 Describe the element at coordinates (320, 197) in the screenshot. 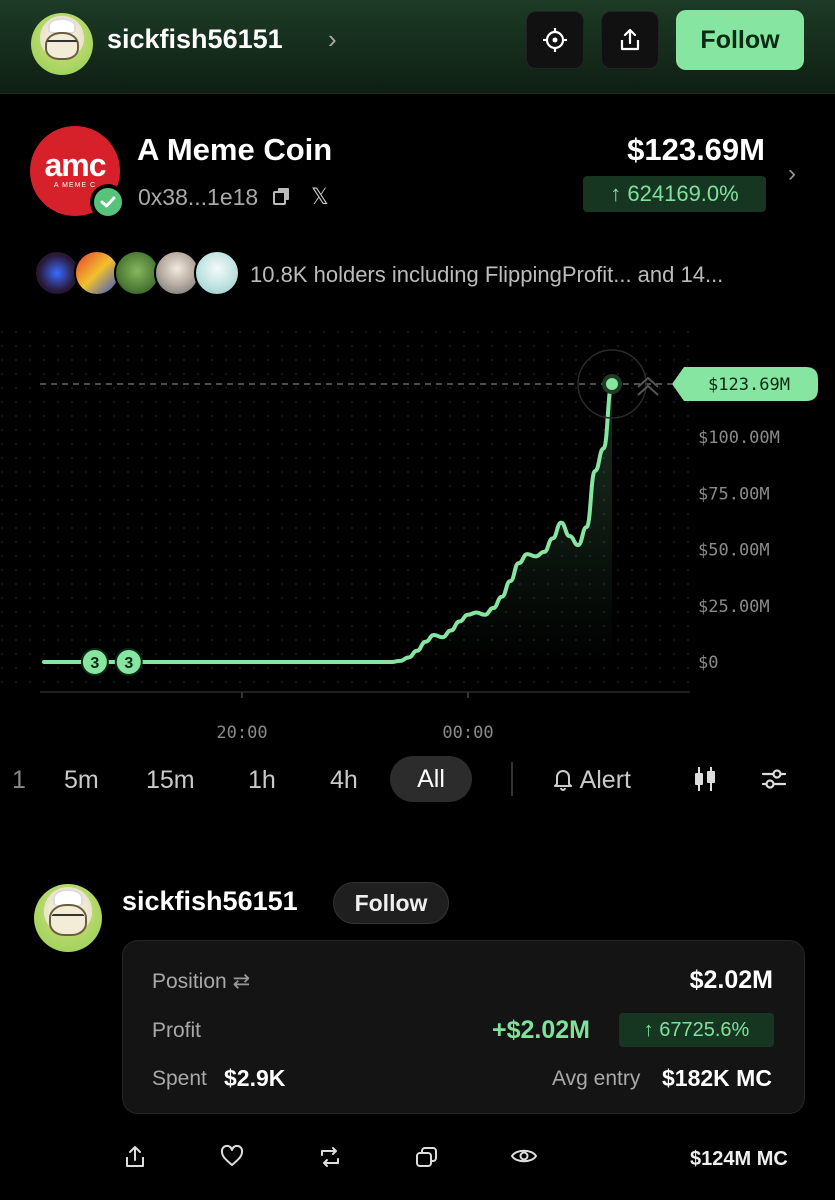

I see `x-twitter-icon: 𝕏` at that location.